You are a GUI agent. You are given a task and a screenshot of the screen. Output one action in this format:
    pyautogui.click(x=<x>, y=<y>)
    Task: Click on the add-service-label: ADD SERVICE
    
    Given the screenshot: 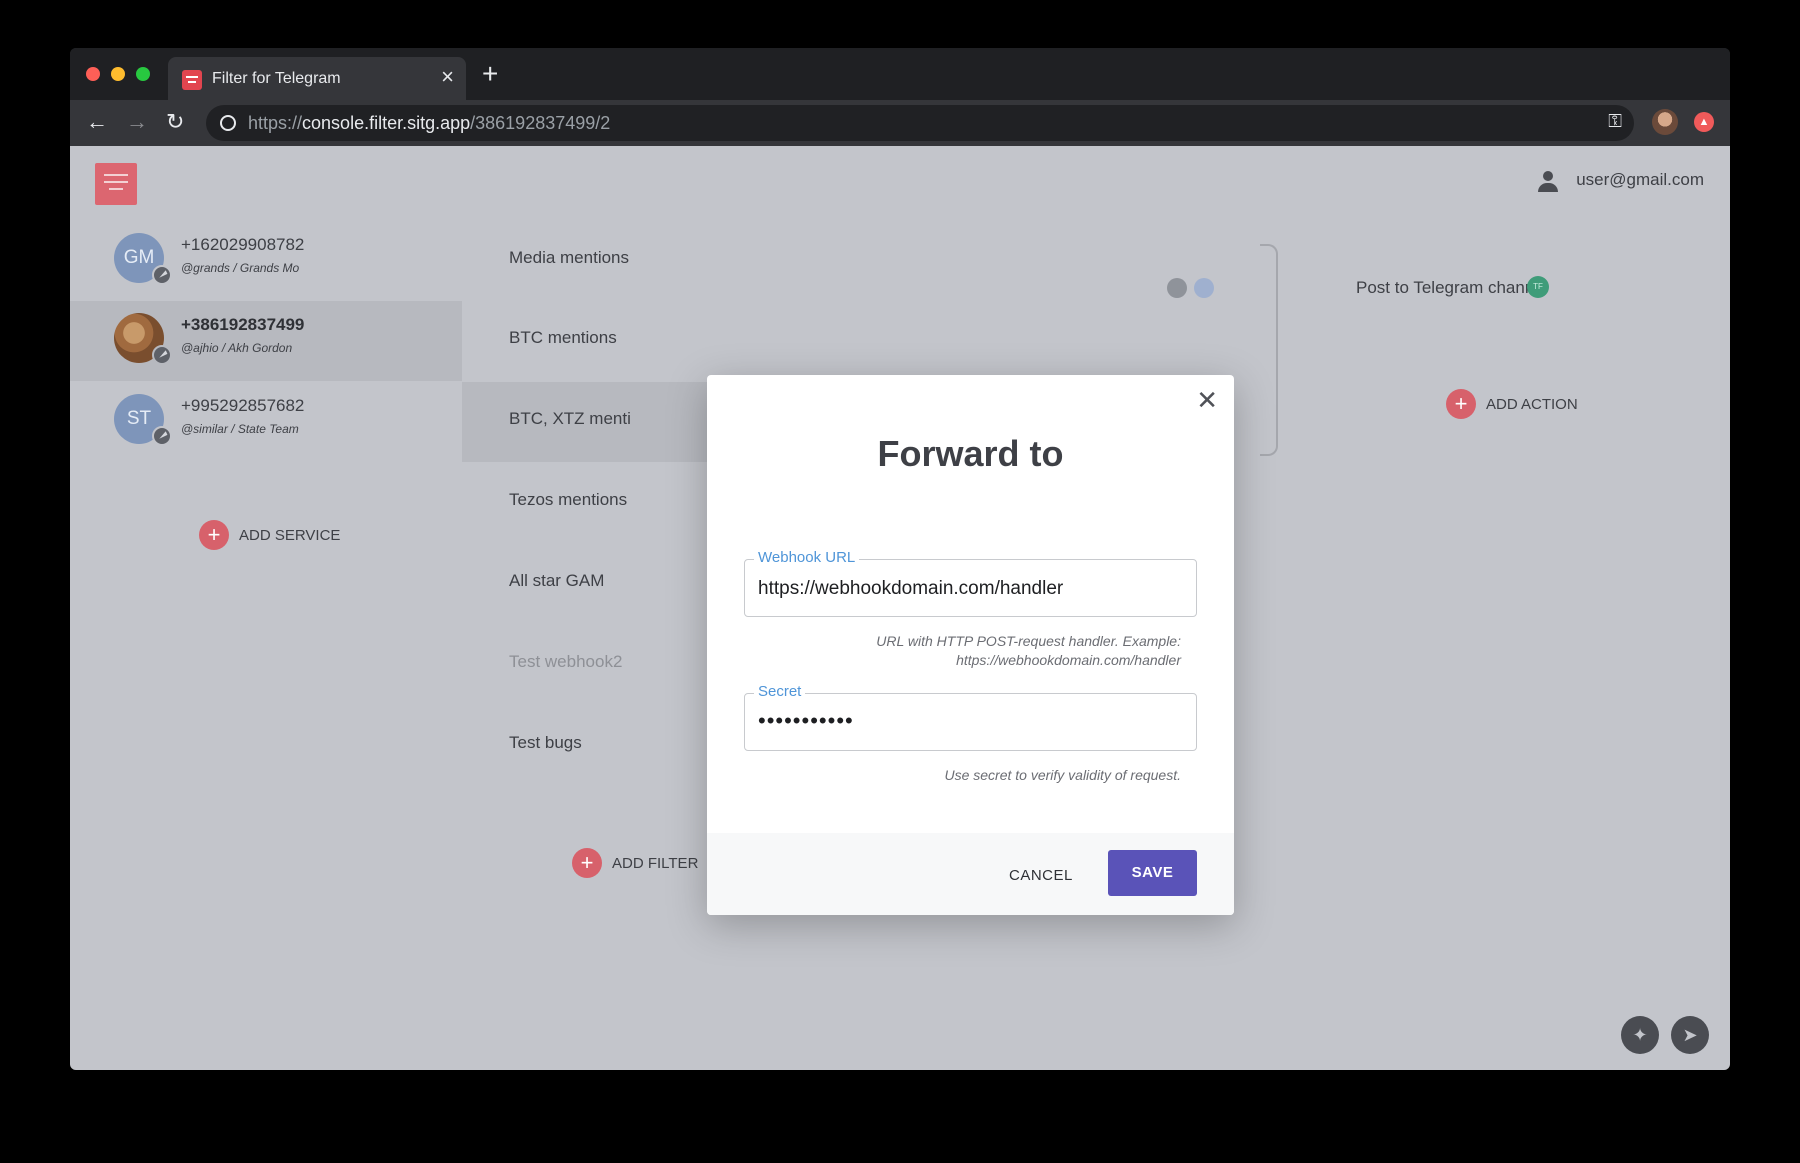 What is the action you would take?
    pyautogui.click(x=290, y=535)
    